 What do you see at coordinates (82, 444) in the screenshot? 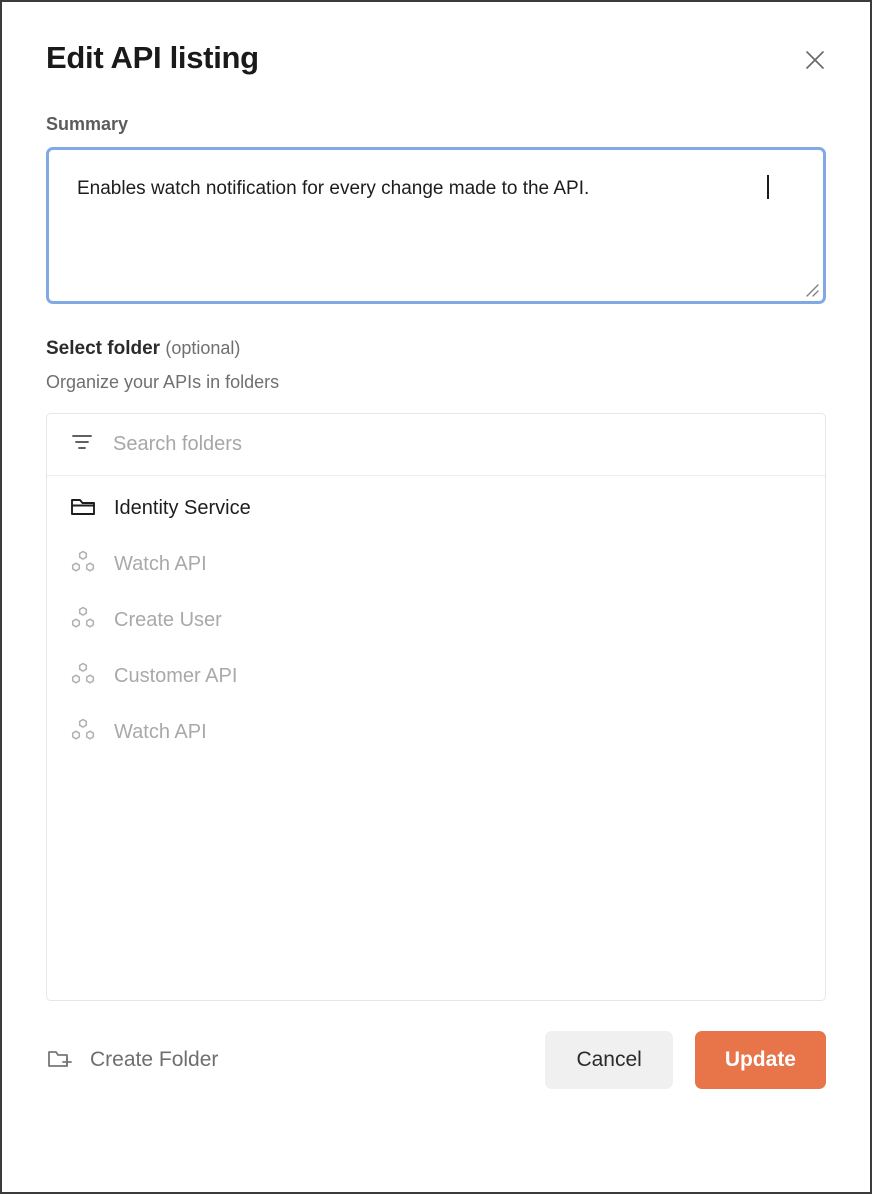
I see `filter-icon` at bounding box center [82, 444].